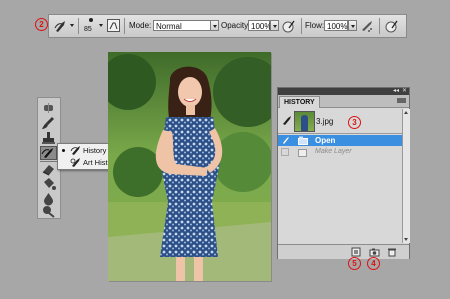 Image resolution: width=450 pixels, height=299 pixels. What do you see at coordinates (182, 25) in the screenshot?
I see `mode-select: Normal` at bounding box center [182, 25].